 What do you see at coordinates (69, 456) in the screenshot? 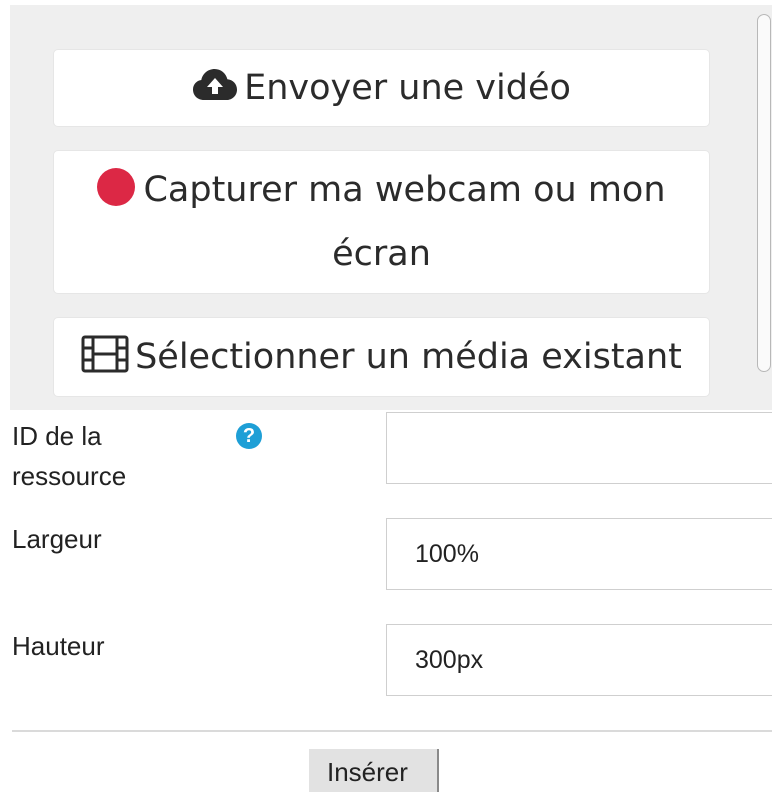
I see `resource-id-label: ID de la ressource` at bounding box center [69, 456].